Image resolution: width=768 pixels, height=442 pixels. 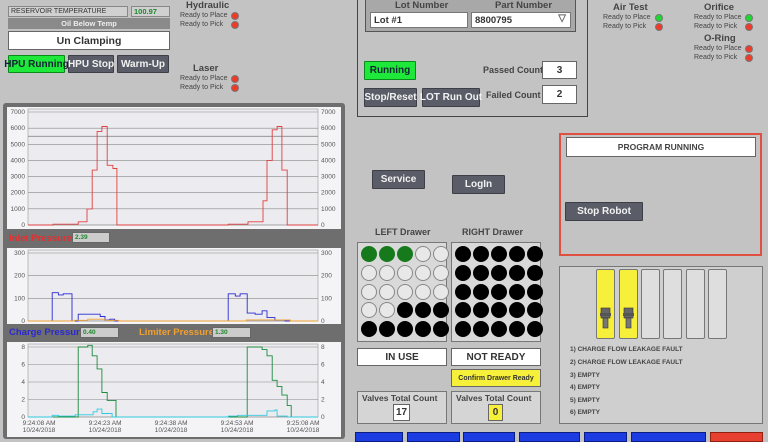 I want to click on chevron-down-icon: ▽, so click(x=562, y=18).